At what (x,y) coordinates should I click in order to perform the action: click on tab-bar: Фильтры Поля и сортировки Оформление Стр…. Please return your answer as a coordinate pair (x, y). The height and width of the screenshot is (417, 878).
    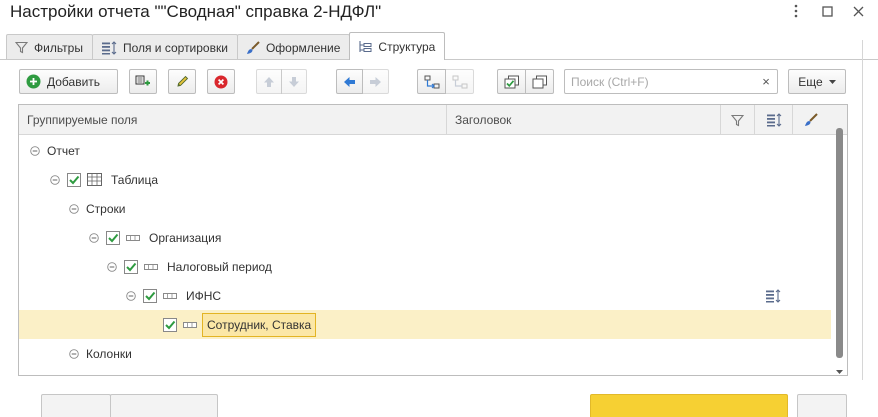
    Looking at the image, I should click on (226, 46).